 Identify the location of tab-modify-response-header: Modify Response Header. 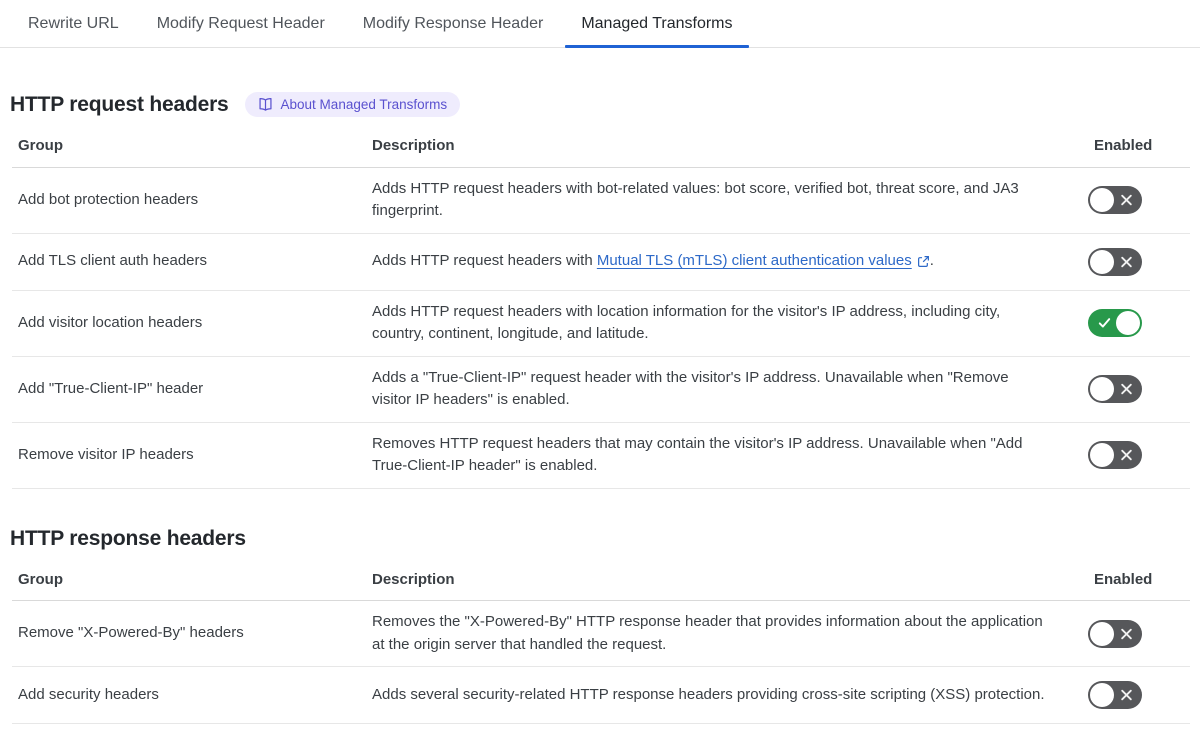
(453, 23).